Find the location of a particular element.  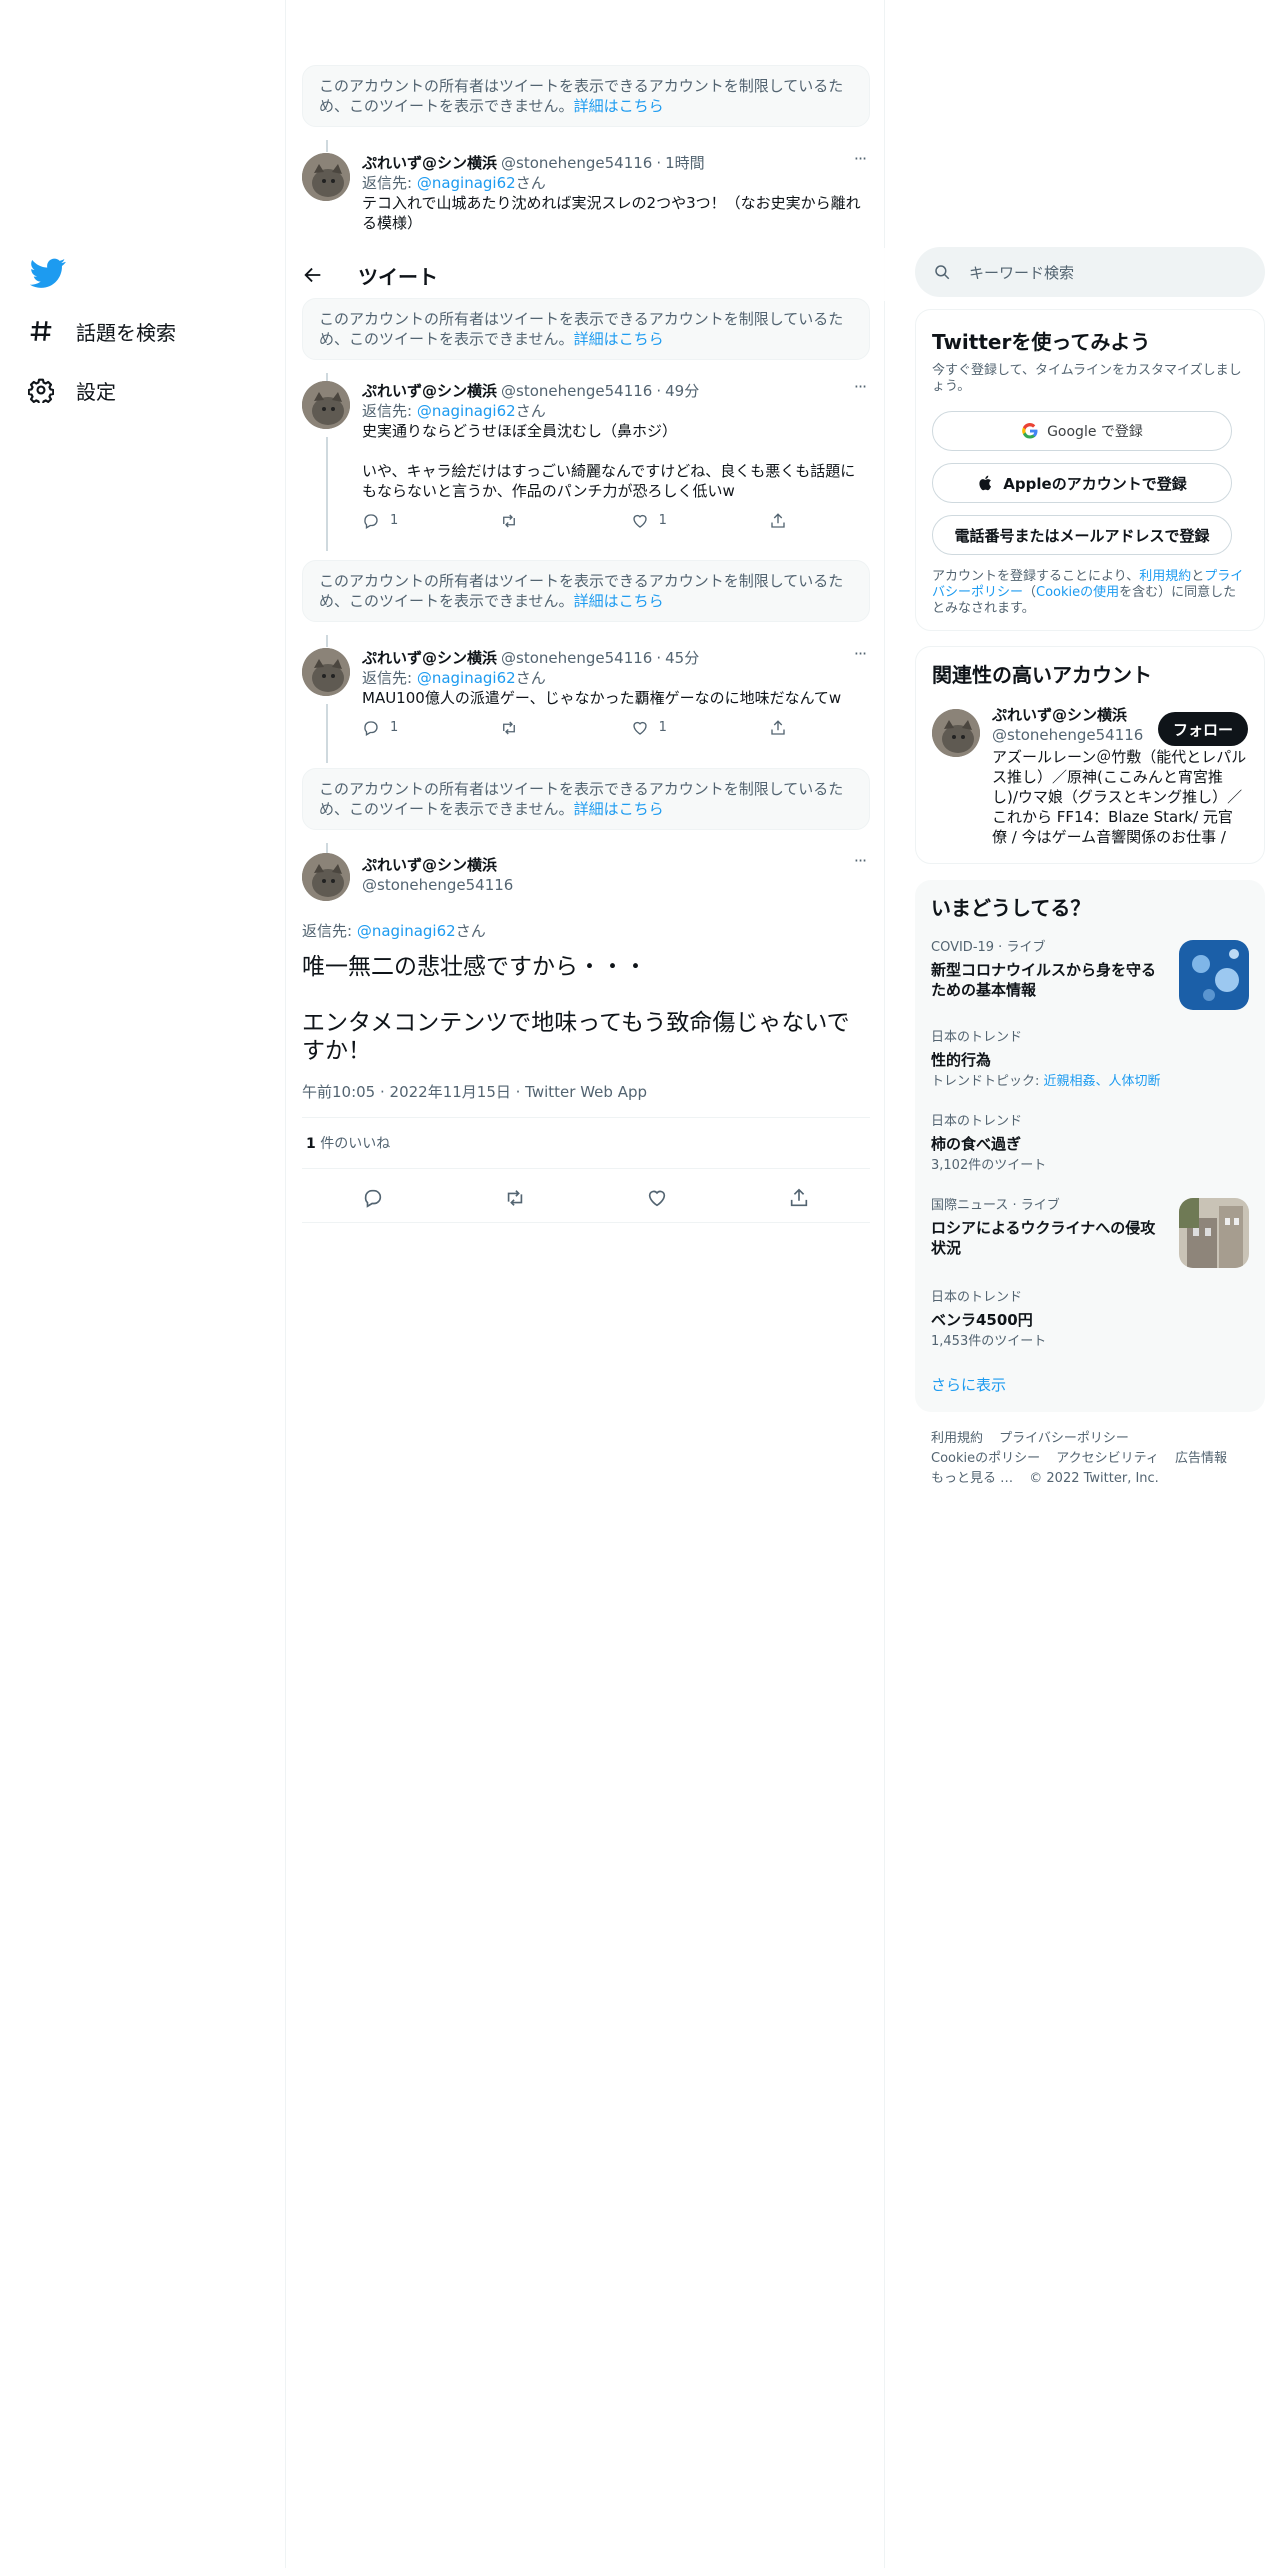

apple-signup-button: Appleのアカウントで登録 is located at coordinates (1082, 483).